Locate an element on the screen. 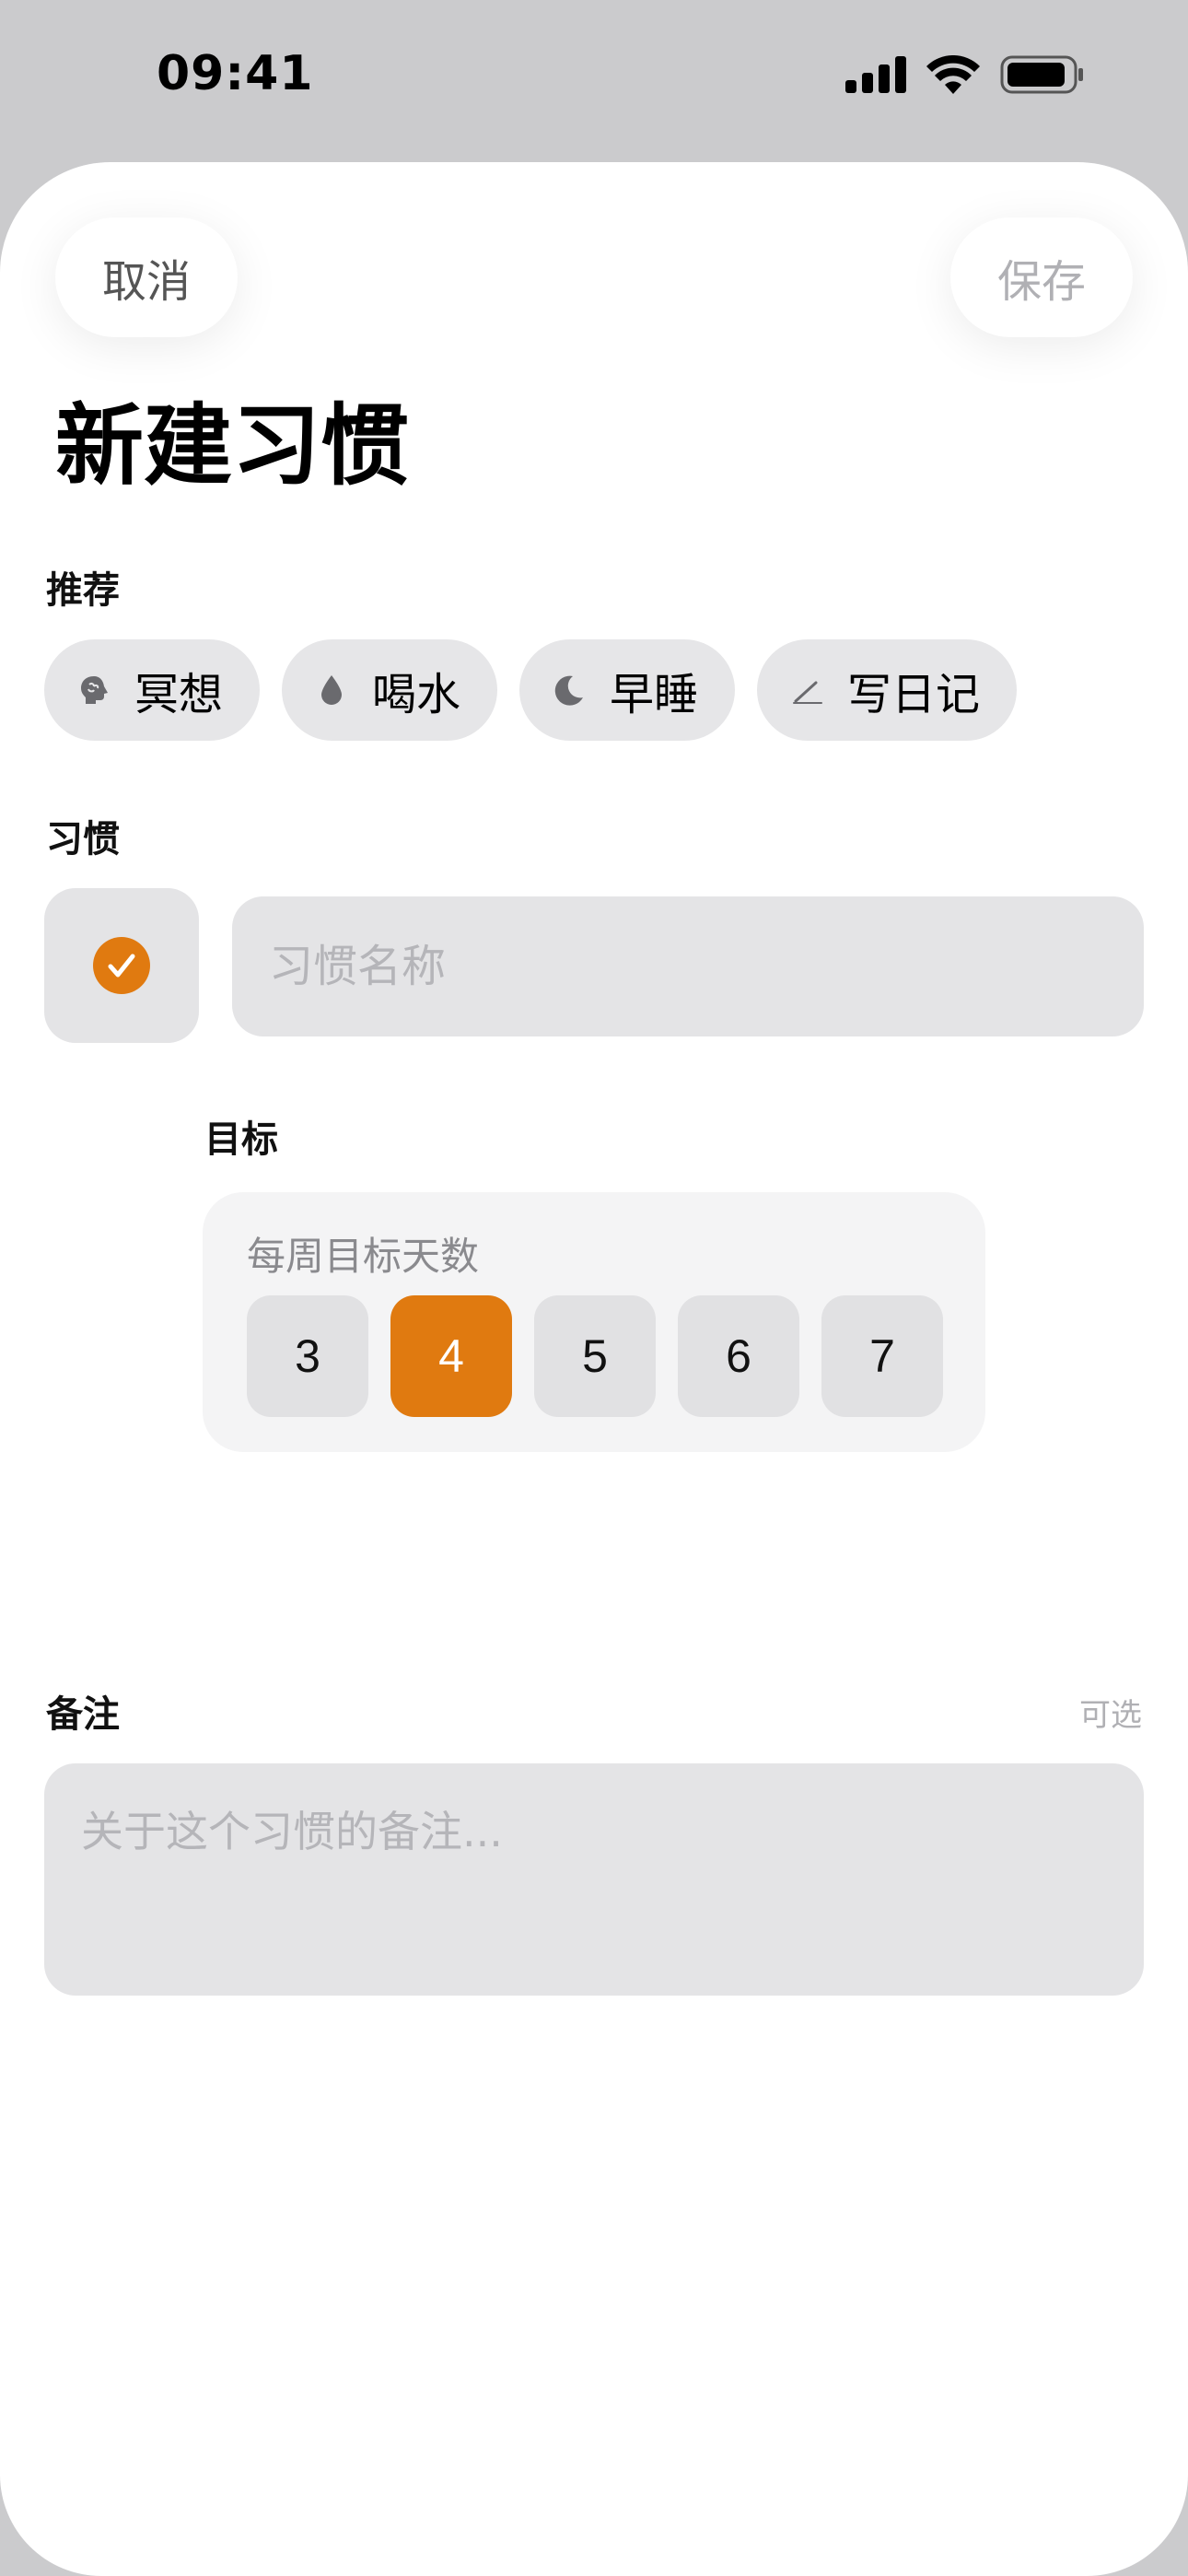  recommend-chips: 冥想 喝水 早睡 写日记 is located at coordinates (531, 690).